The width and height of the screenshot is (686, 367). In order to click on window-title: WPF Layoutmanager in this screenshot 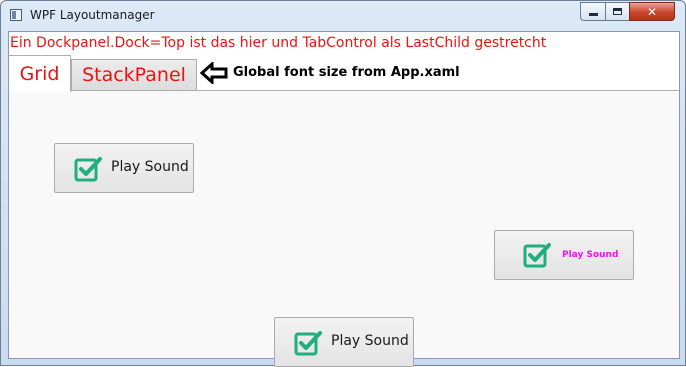, I will do `click(92, 15)`.